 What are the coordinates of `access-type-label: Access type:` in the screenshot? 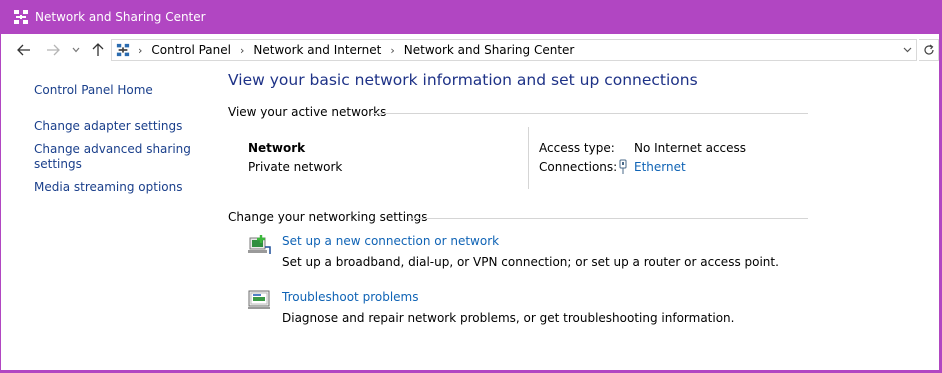 It's located at (577, 148).